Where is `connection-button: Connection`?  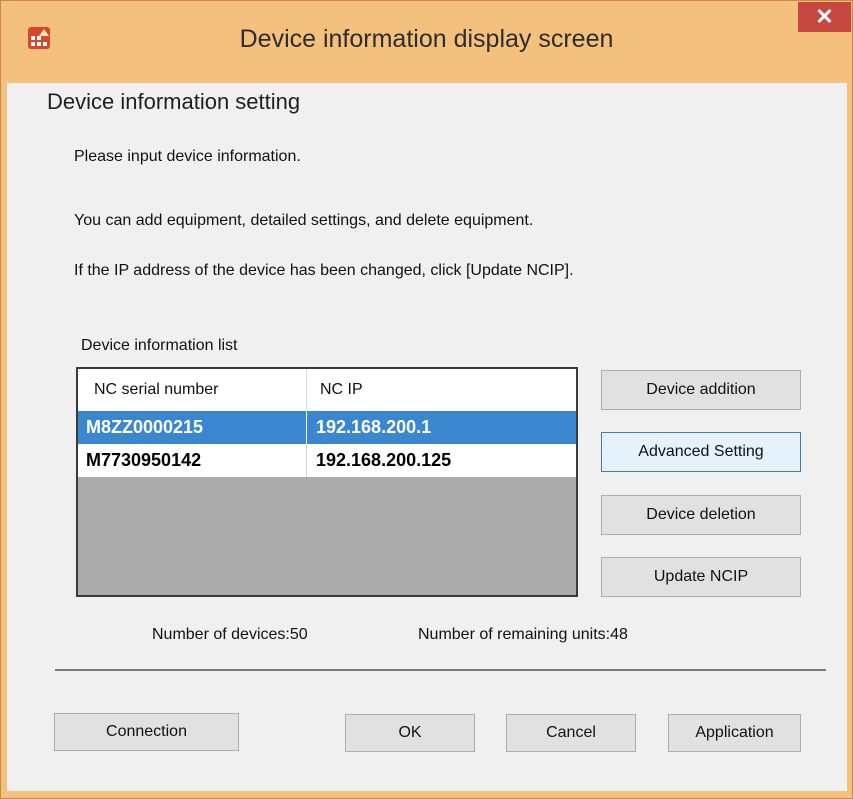
connection-button: Connection is located at coordinates (146, 732).